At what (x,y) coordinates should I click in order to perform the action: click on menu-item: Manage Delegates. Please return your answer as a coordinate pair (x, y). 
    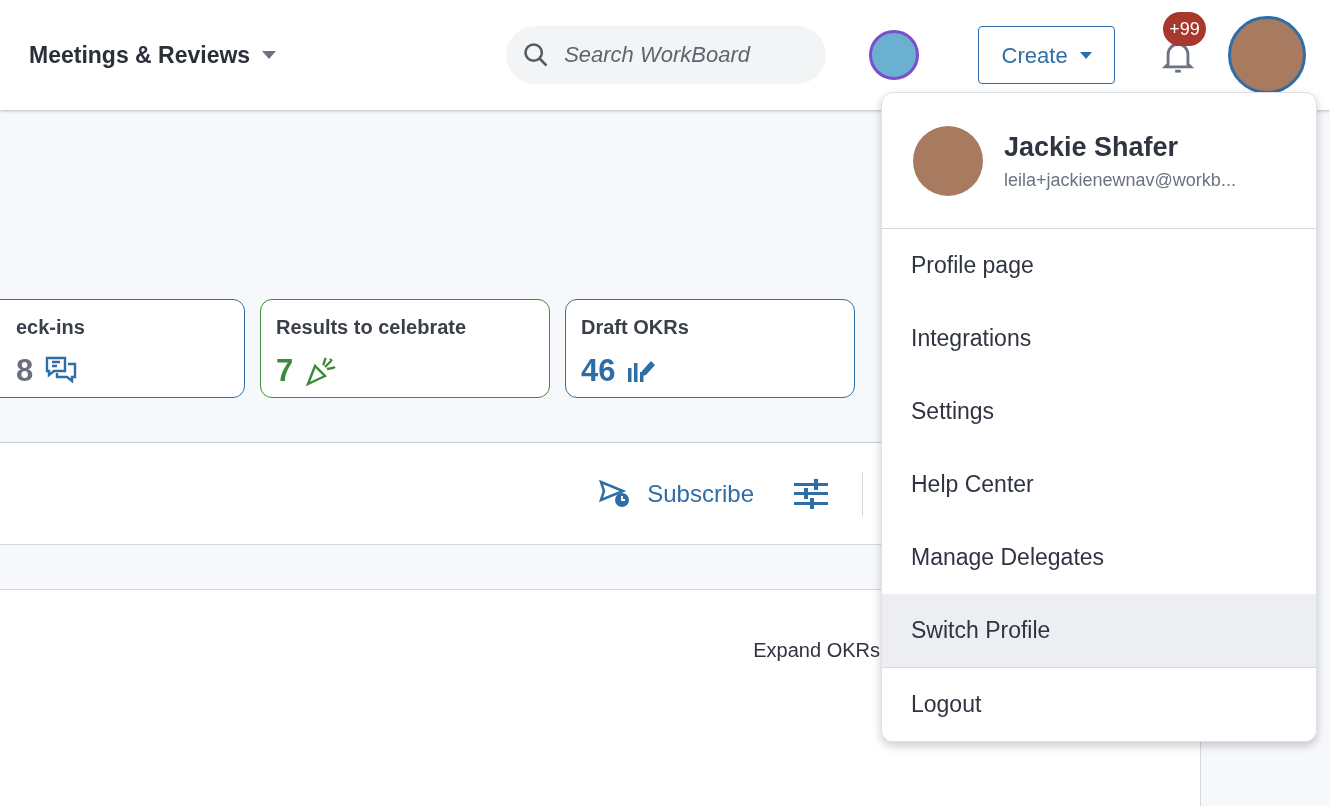
    Looking at the image, I should click on (1099, 557).